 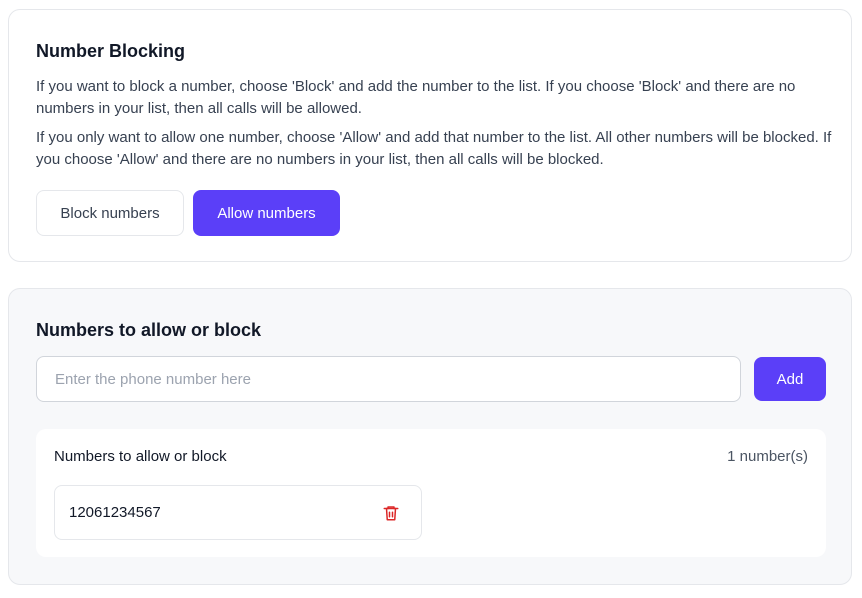 I want to click on trash-icon, so click(x=391, y=513).